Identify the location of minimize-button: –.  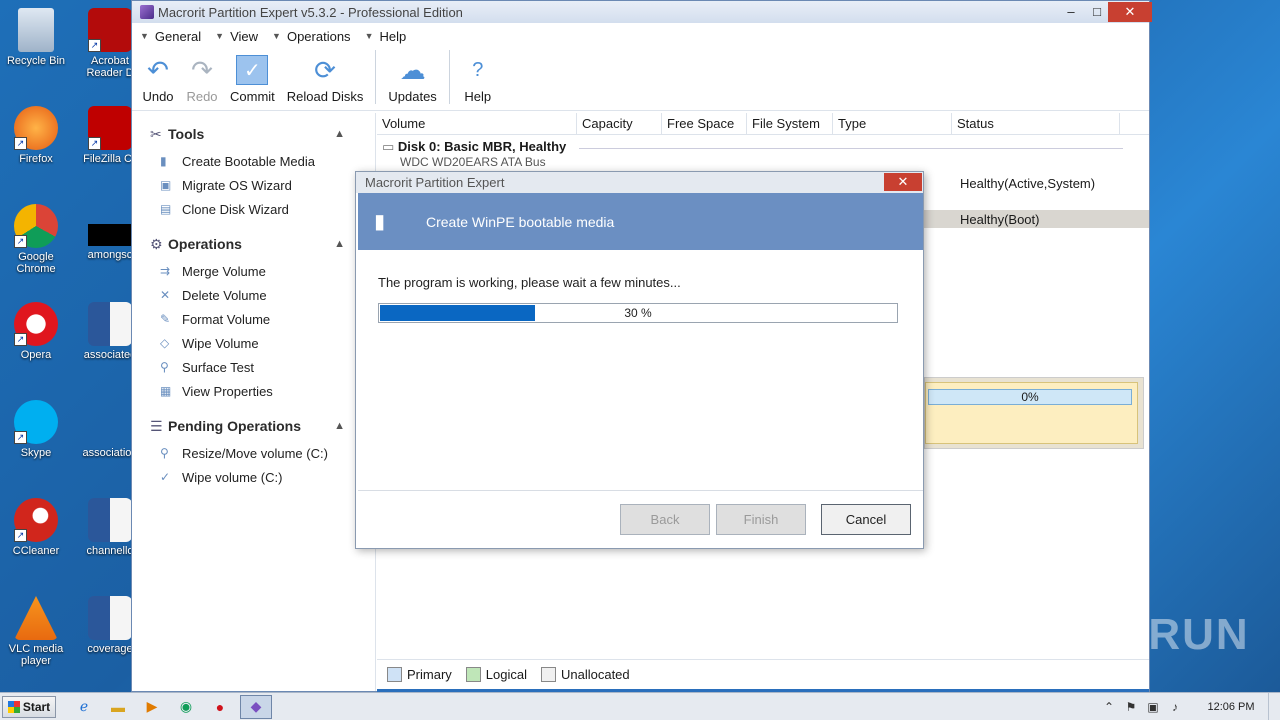
(1071, 12).